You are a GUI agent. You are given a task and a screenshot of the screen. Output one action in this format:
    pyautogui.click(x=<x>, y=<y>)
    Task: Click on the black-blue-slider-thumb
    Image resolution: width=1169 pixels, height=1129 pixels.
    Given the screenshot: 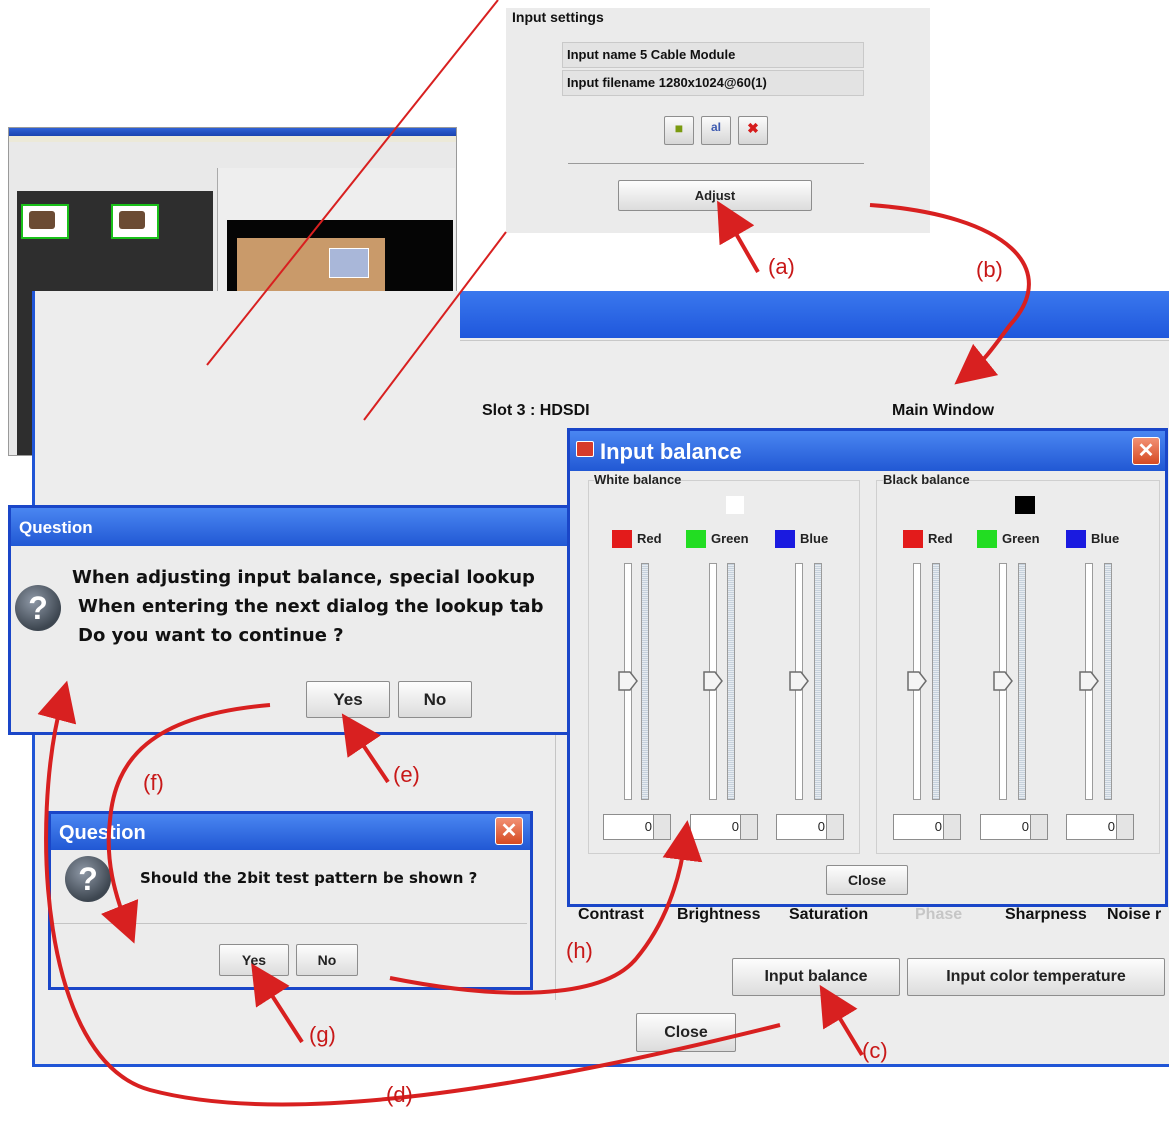 What is the action you would take?
    pyautogui.click(x=1089, y=681)
    